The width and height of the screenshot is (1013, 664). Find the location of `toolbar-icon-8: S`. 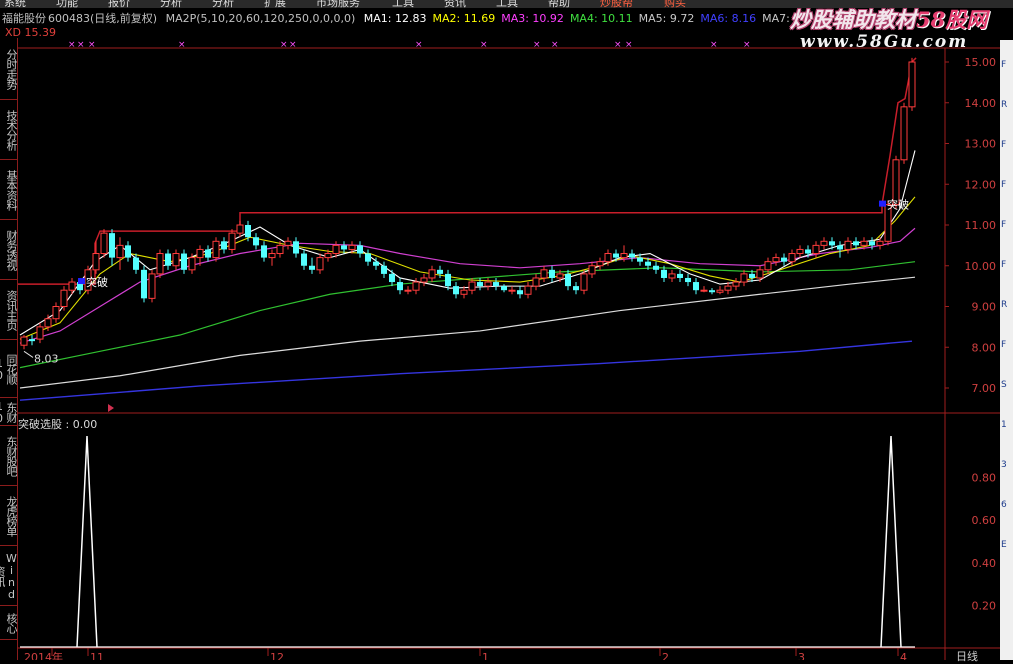

toolbar-icon-8: S is located at coordinates (1006, 385).